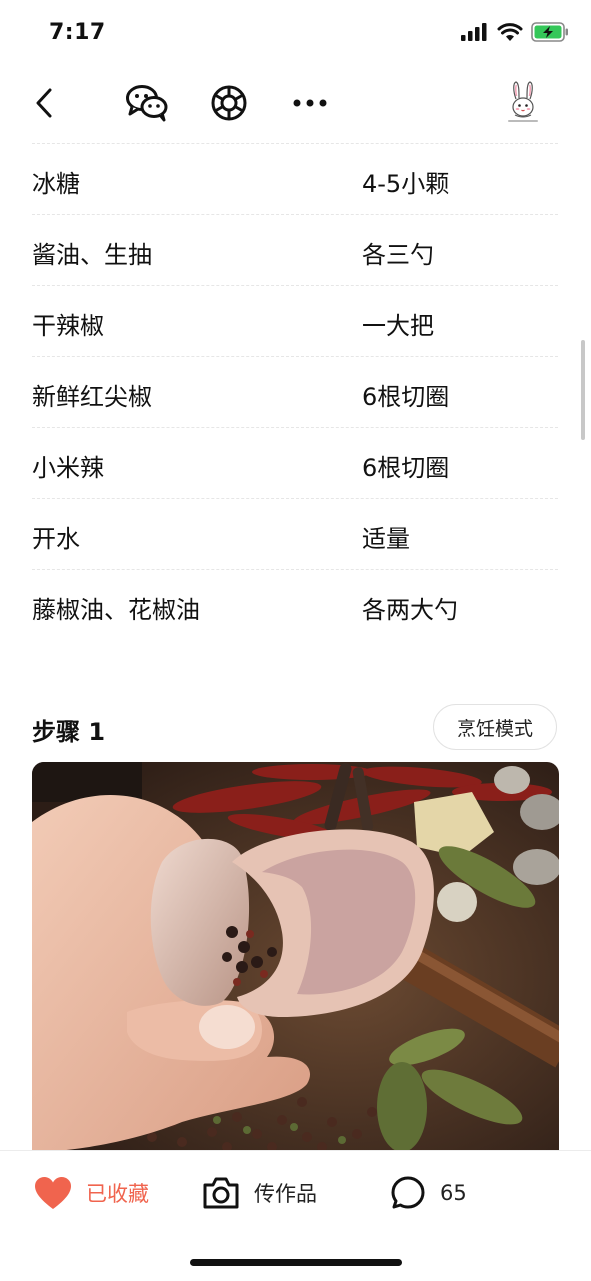  I want to click on wifi-icon, so click(510, 31).